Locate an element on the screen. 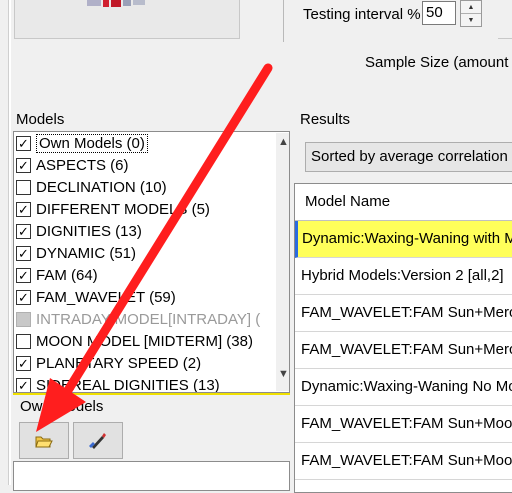 The width and height of the screenshot is (512, 493). open-folder-button is located at coordinates (44, 440).